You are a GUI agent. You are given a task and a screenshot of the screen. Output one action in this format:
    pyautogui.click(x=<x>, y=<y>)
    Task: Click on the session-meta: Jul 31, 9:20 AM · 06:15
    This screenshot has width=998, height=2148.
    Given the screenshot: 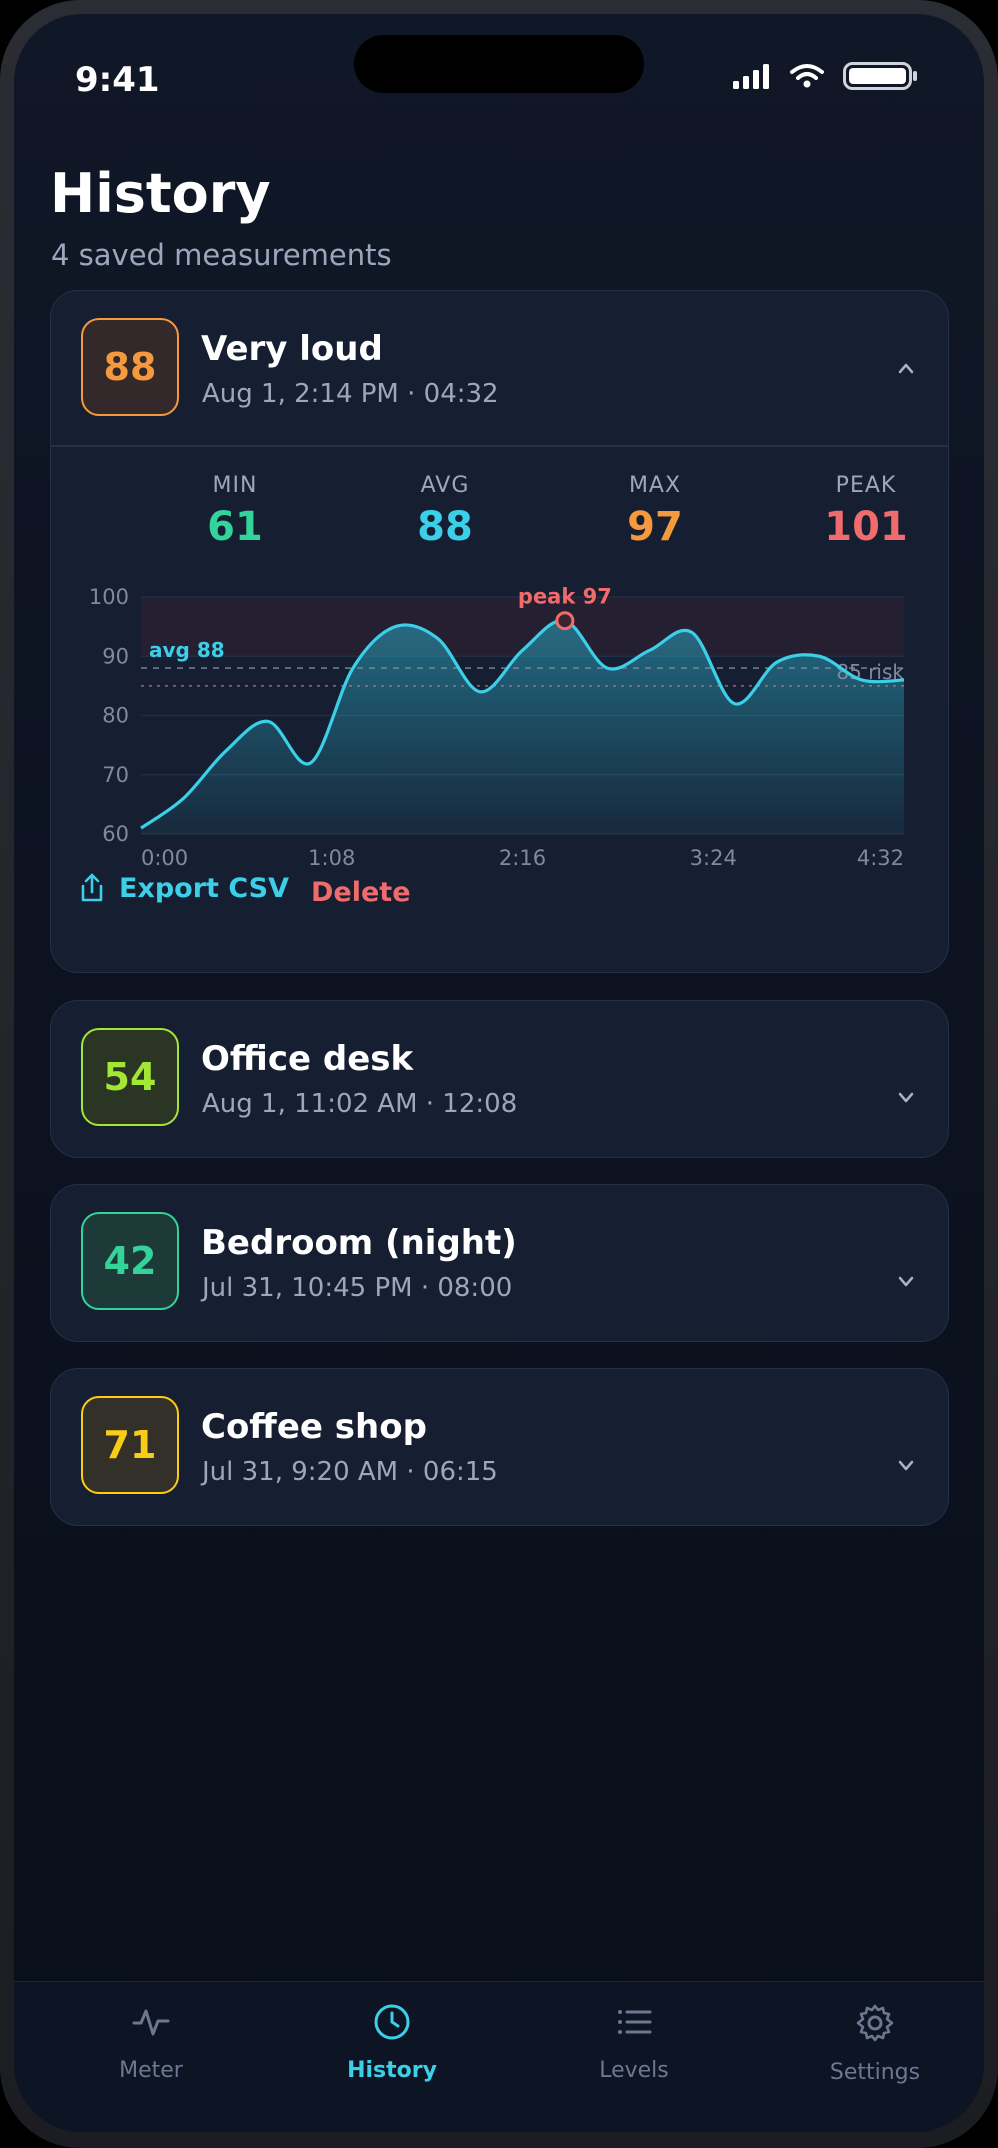 What is the action you would take?
    pyautogui.click(x=350, y=1472)
    